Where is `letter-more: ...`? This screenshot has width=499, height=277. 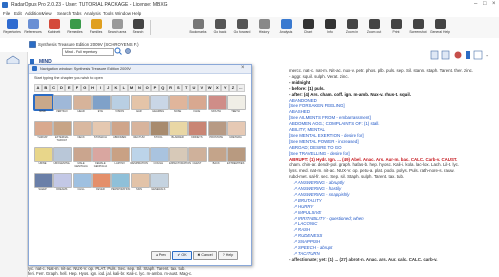
letter-more: ... is located at coordinates (240, 88).